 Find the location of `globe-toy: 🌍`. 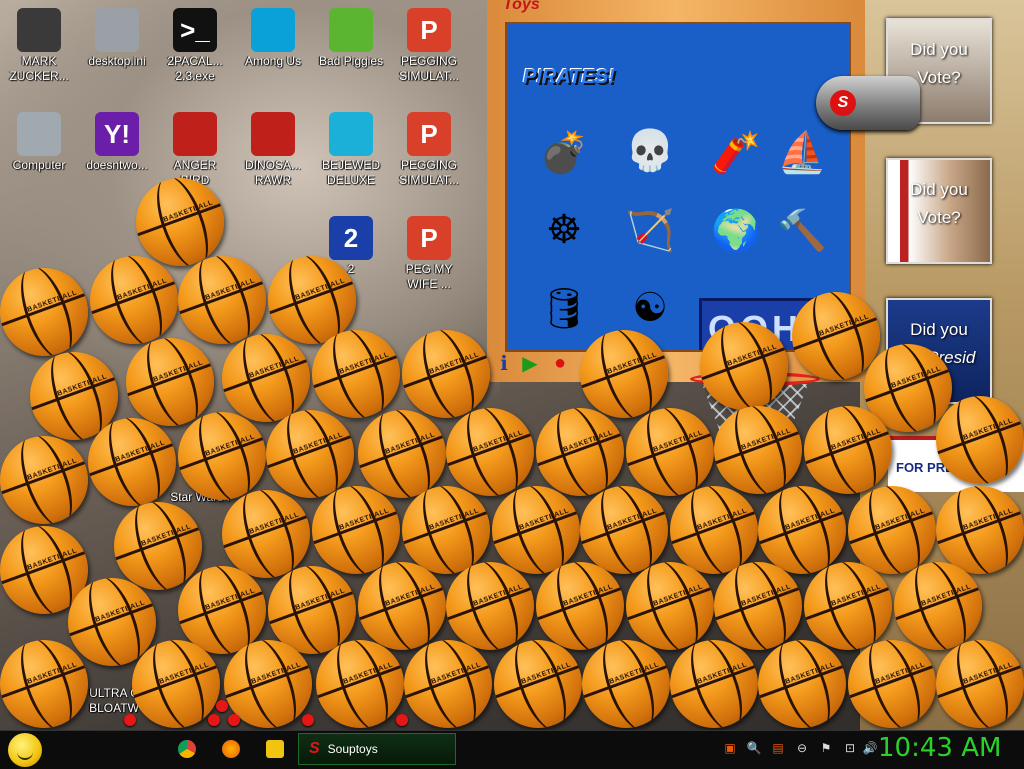

globe-toy: 🌍 is located at coordinates (736, 230).